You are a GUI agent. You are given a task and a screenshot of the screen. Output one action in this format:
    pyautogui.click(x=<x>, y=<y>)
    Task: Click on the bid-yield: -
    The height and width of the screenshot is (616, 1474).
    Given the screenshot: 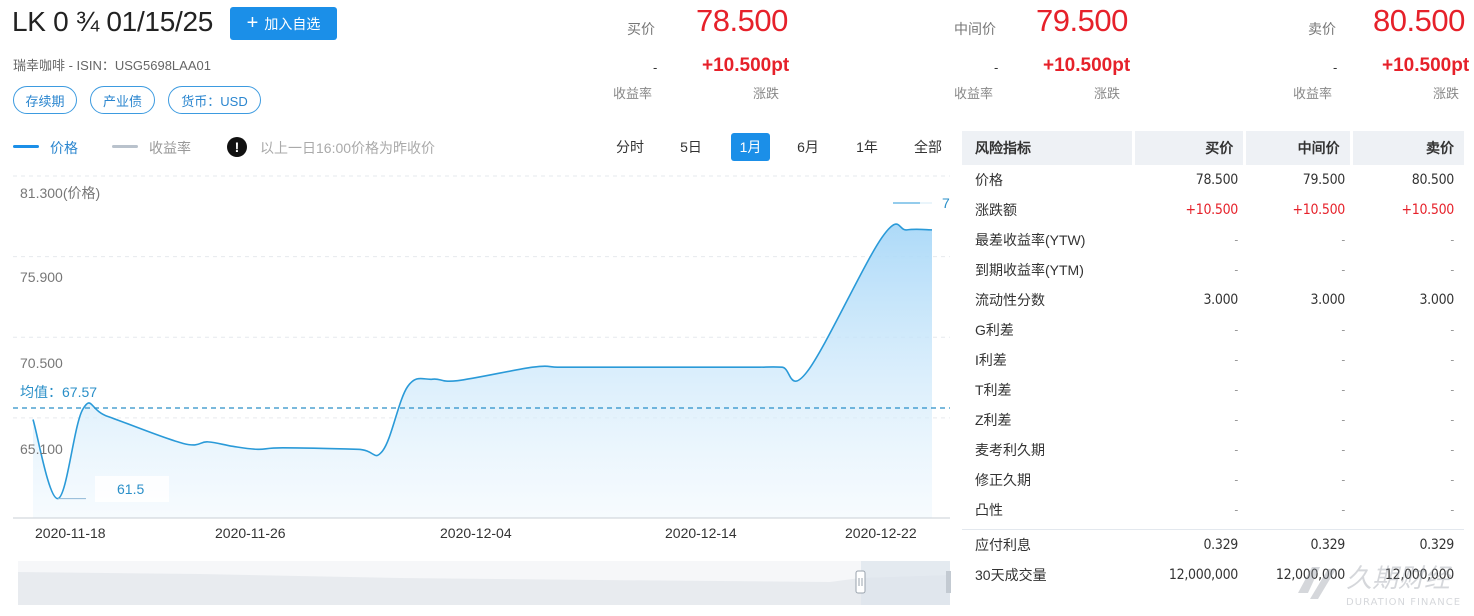 What is the action you would take?
    pyautogui.click(x=655, y=67)
    